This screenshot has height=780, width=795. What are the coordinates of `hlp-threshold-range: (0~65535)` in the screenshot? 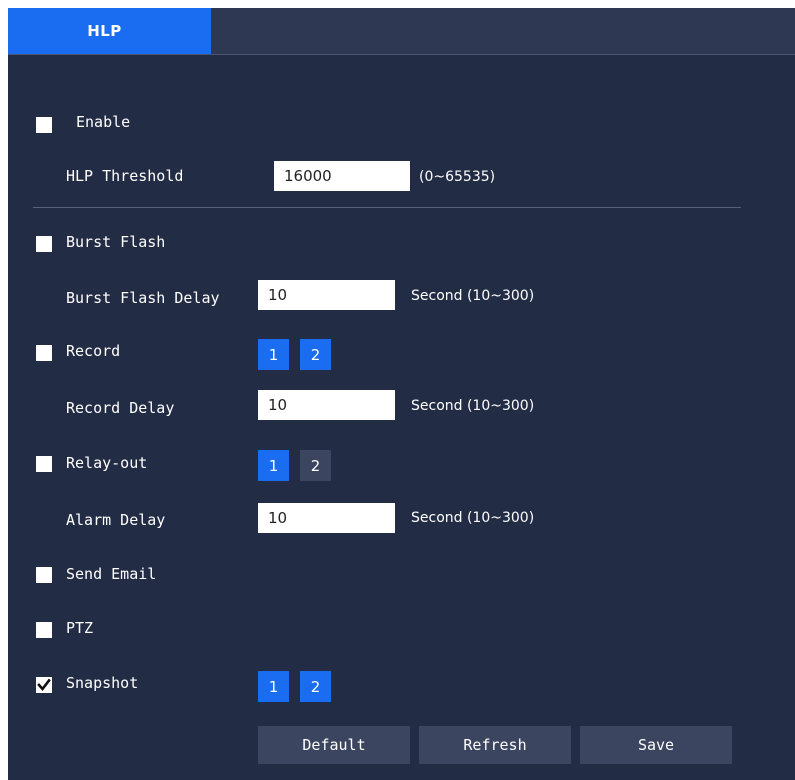 It's located at (457, 177).